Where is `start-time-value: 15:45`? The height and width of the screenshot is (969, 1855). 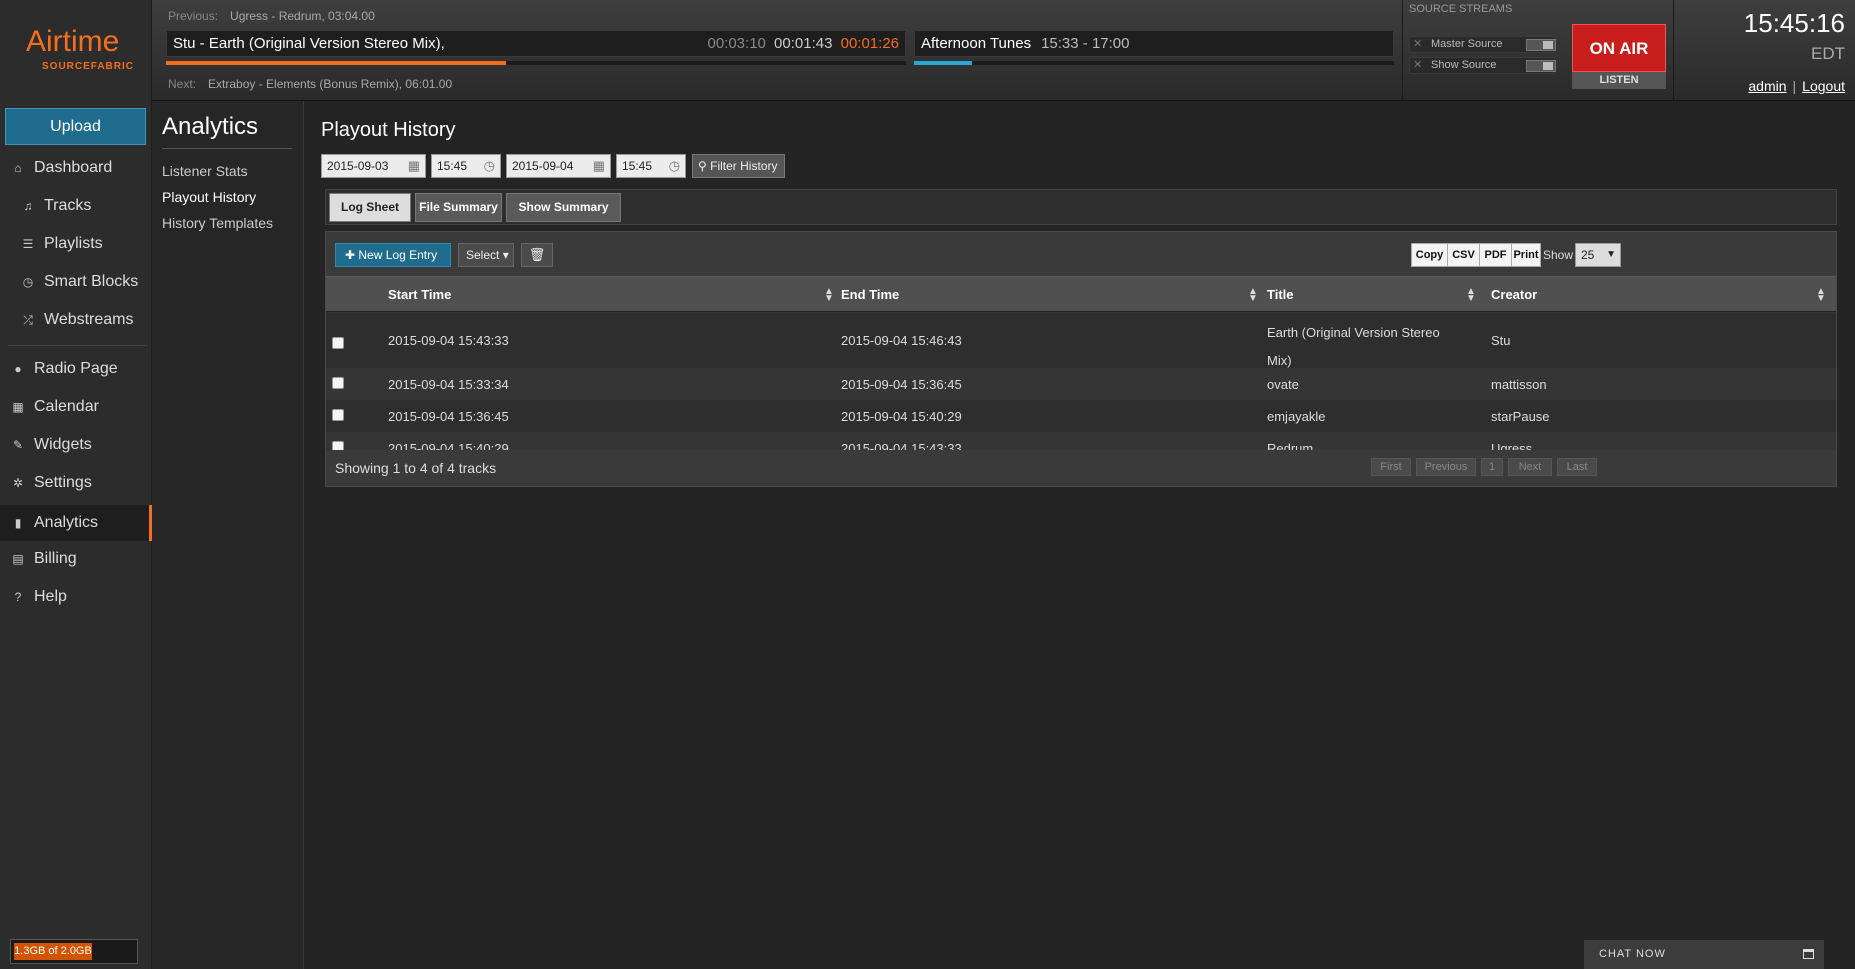
start-time-value: 15:45 is located at coordinates (452, 166).